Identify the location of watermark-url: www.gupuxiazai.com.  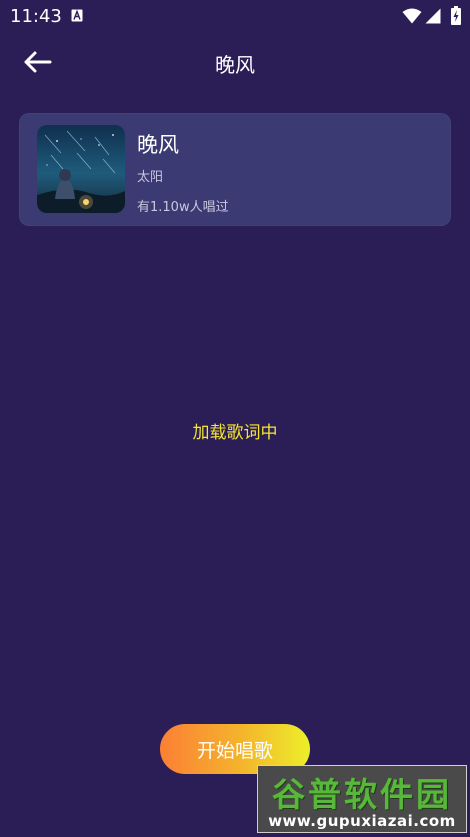
(362, 821).